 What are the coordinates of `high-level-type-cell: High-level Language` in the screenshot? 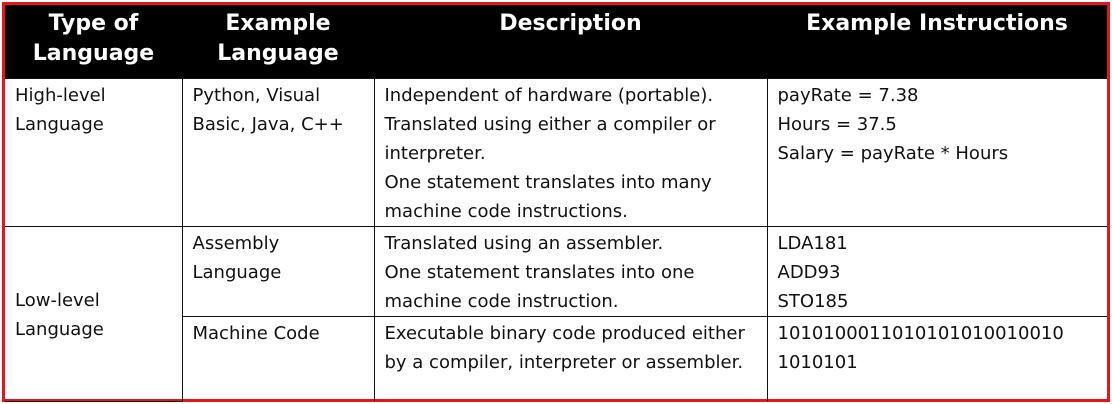 It's located at (94, 152).